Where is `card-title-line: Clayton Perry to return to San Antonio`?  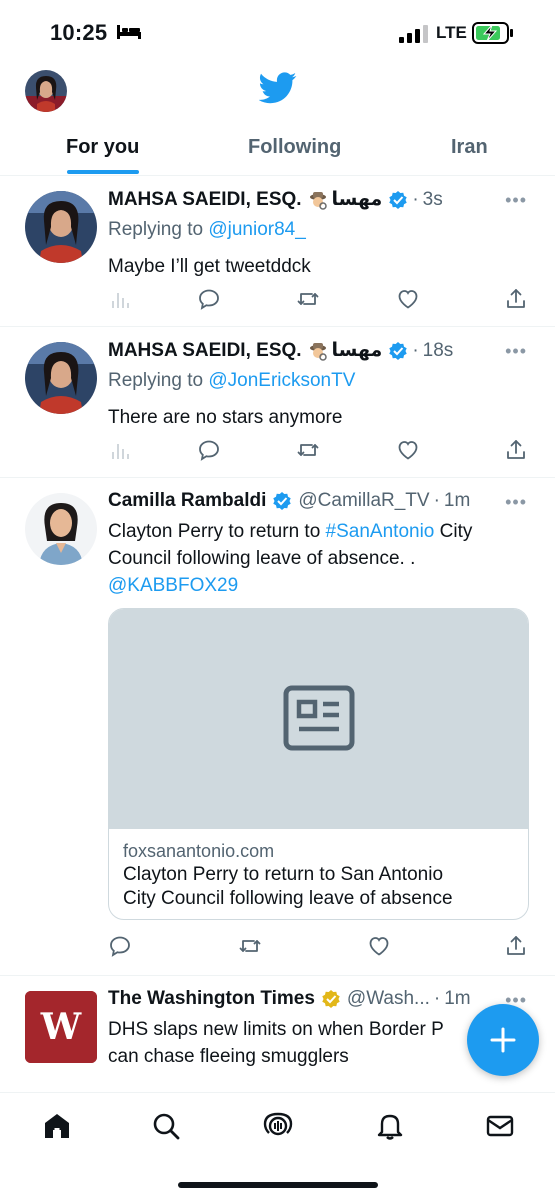 card-title-line: Clayton Perry to return to San Antonio is located at coordinates (283, 874).